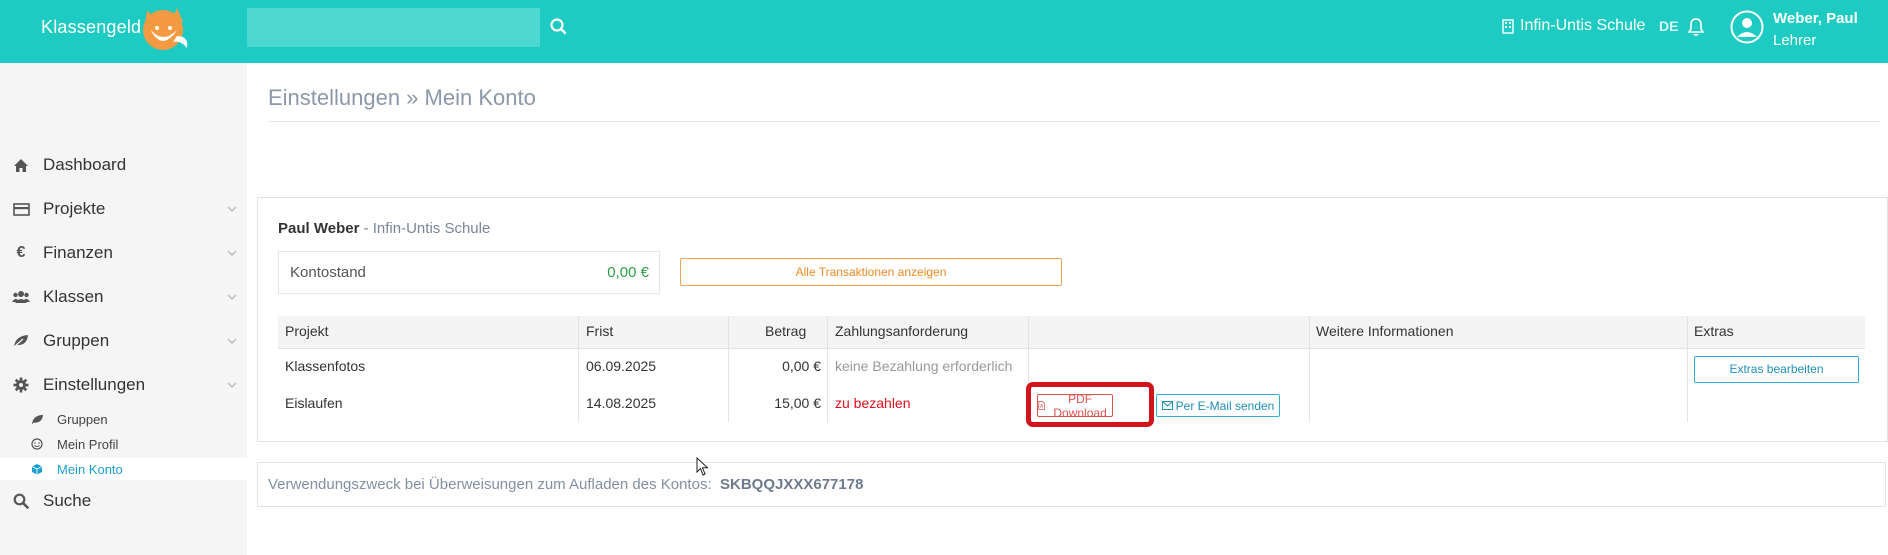 This screenshot has width=1888, height=555. I want to click on sidebar-item-label: Einstellungen, so click(94, 384).